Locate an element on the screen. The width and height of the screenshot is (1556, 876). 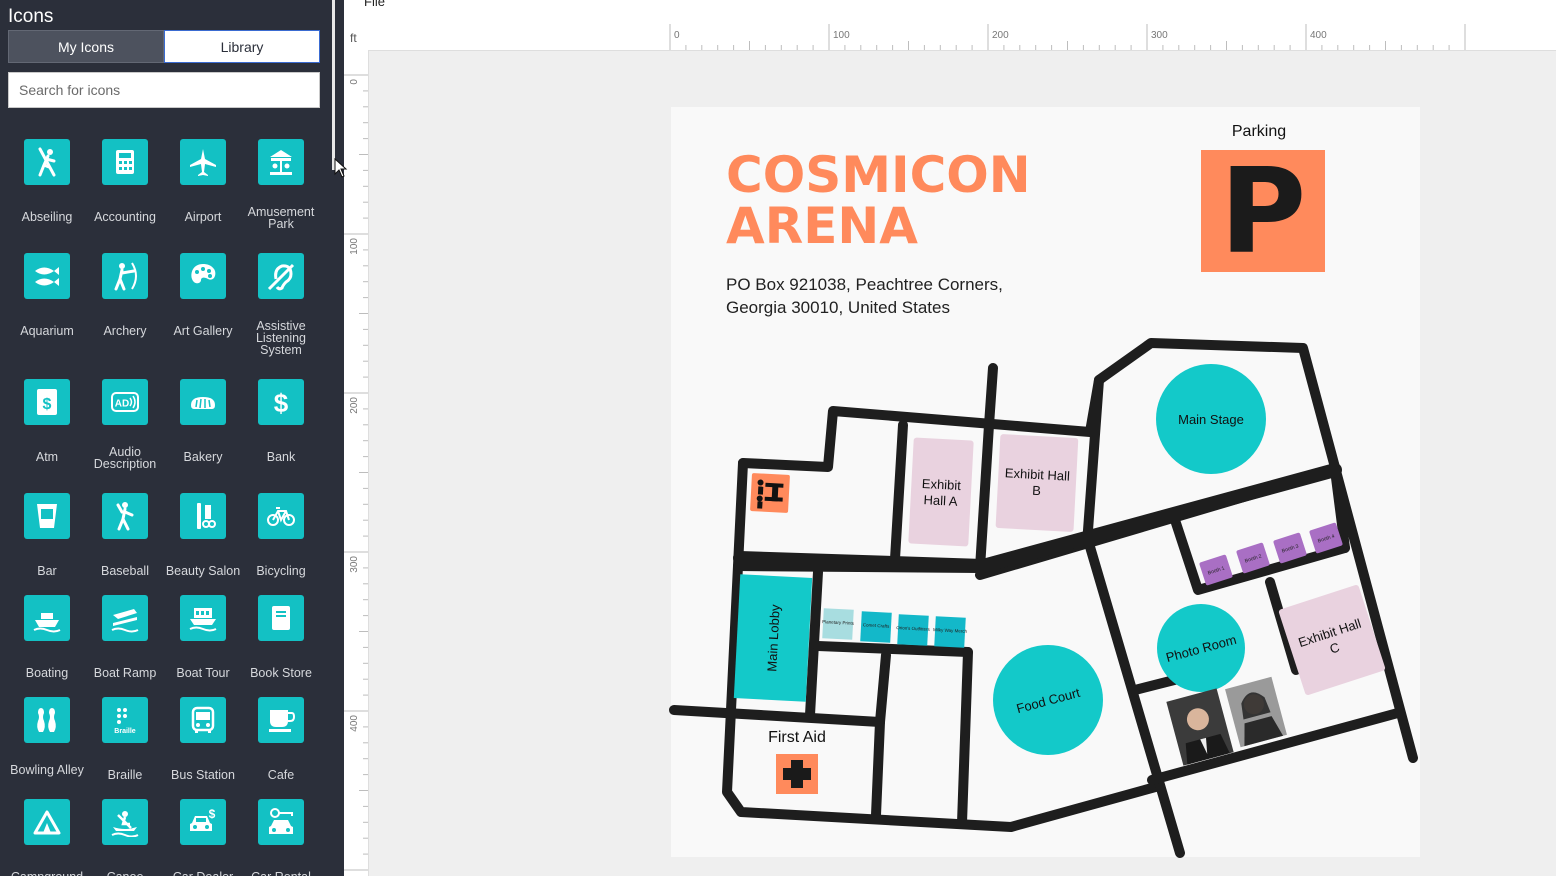
map-title: COSMICON ARENA is located at coordinates (926, 201).